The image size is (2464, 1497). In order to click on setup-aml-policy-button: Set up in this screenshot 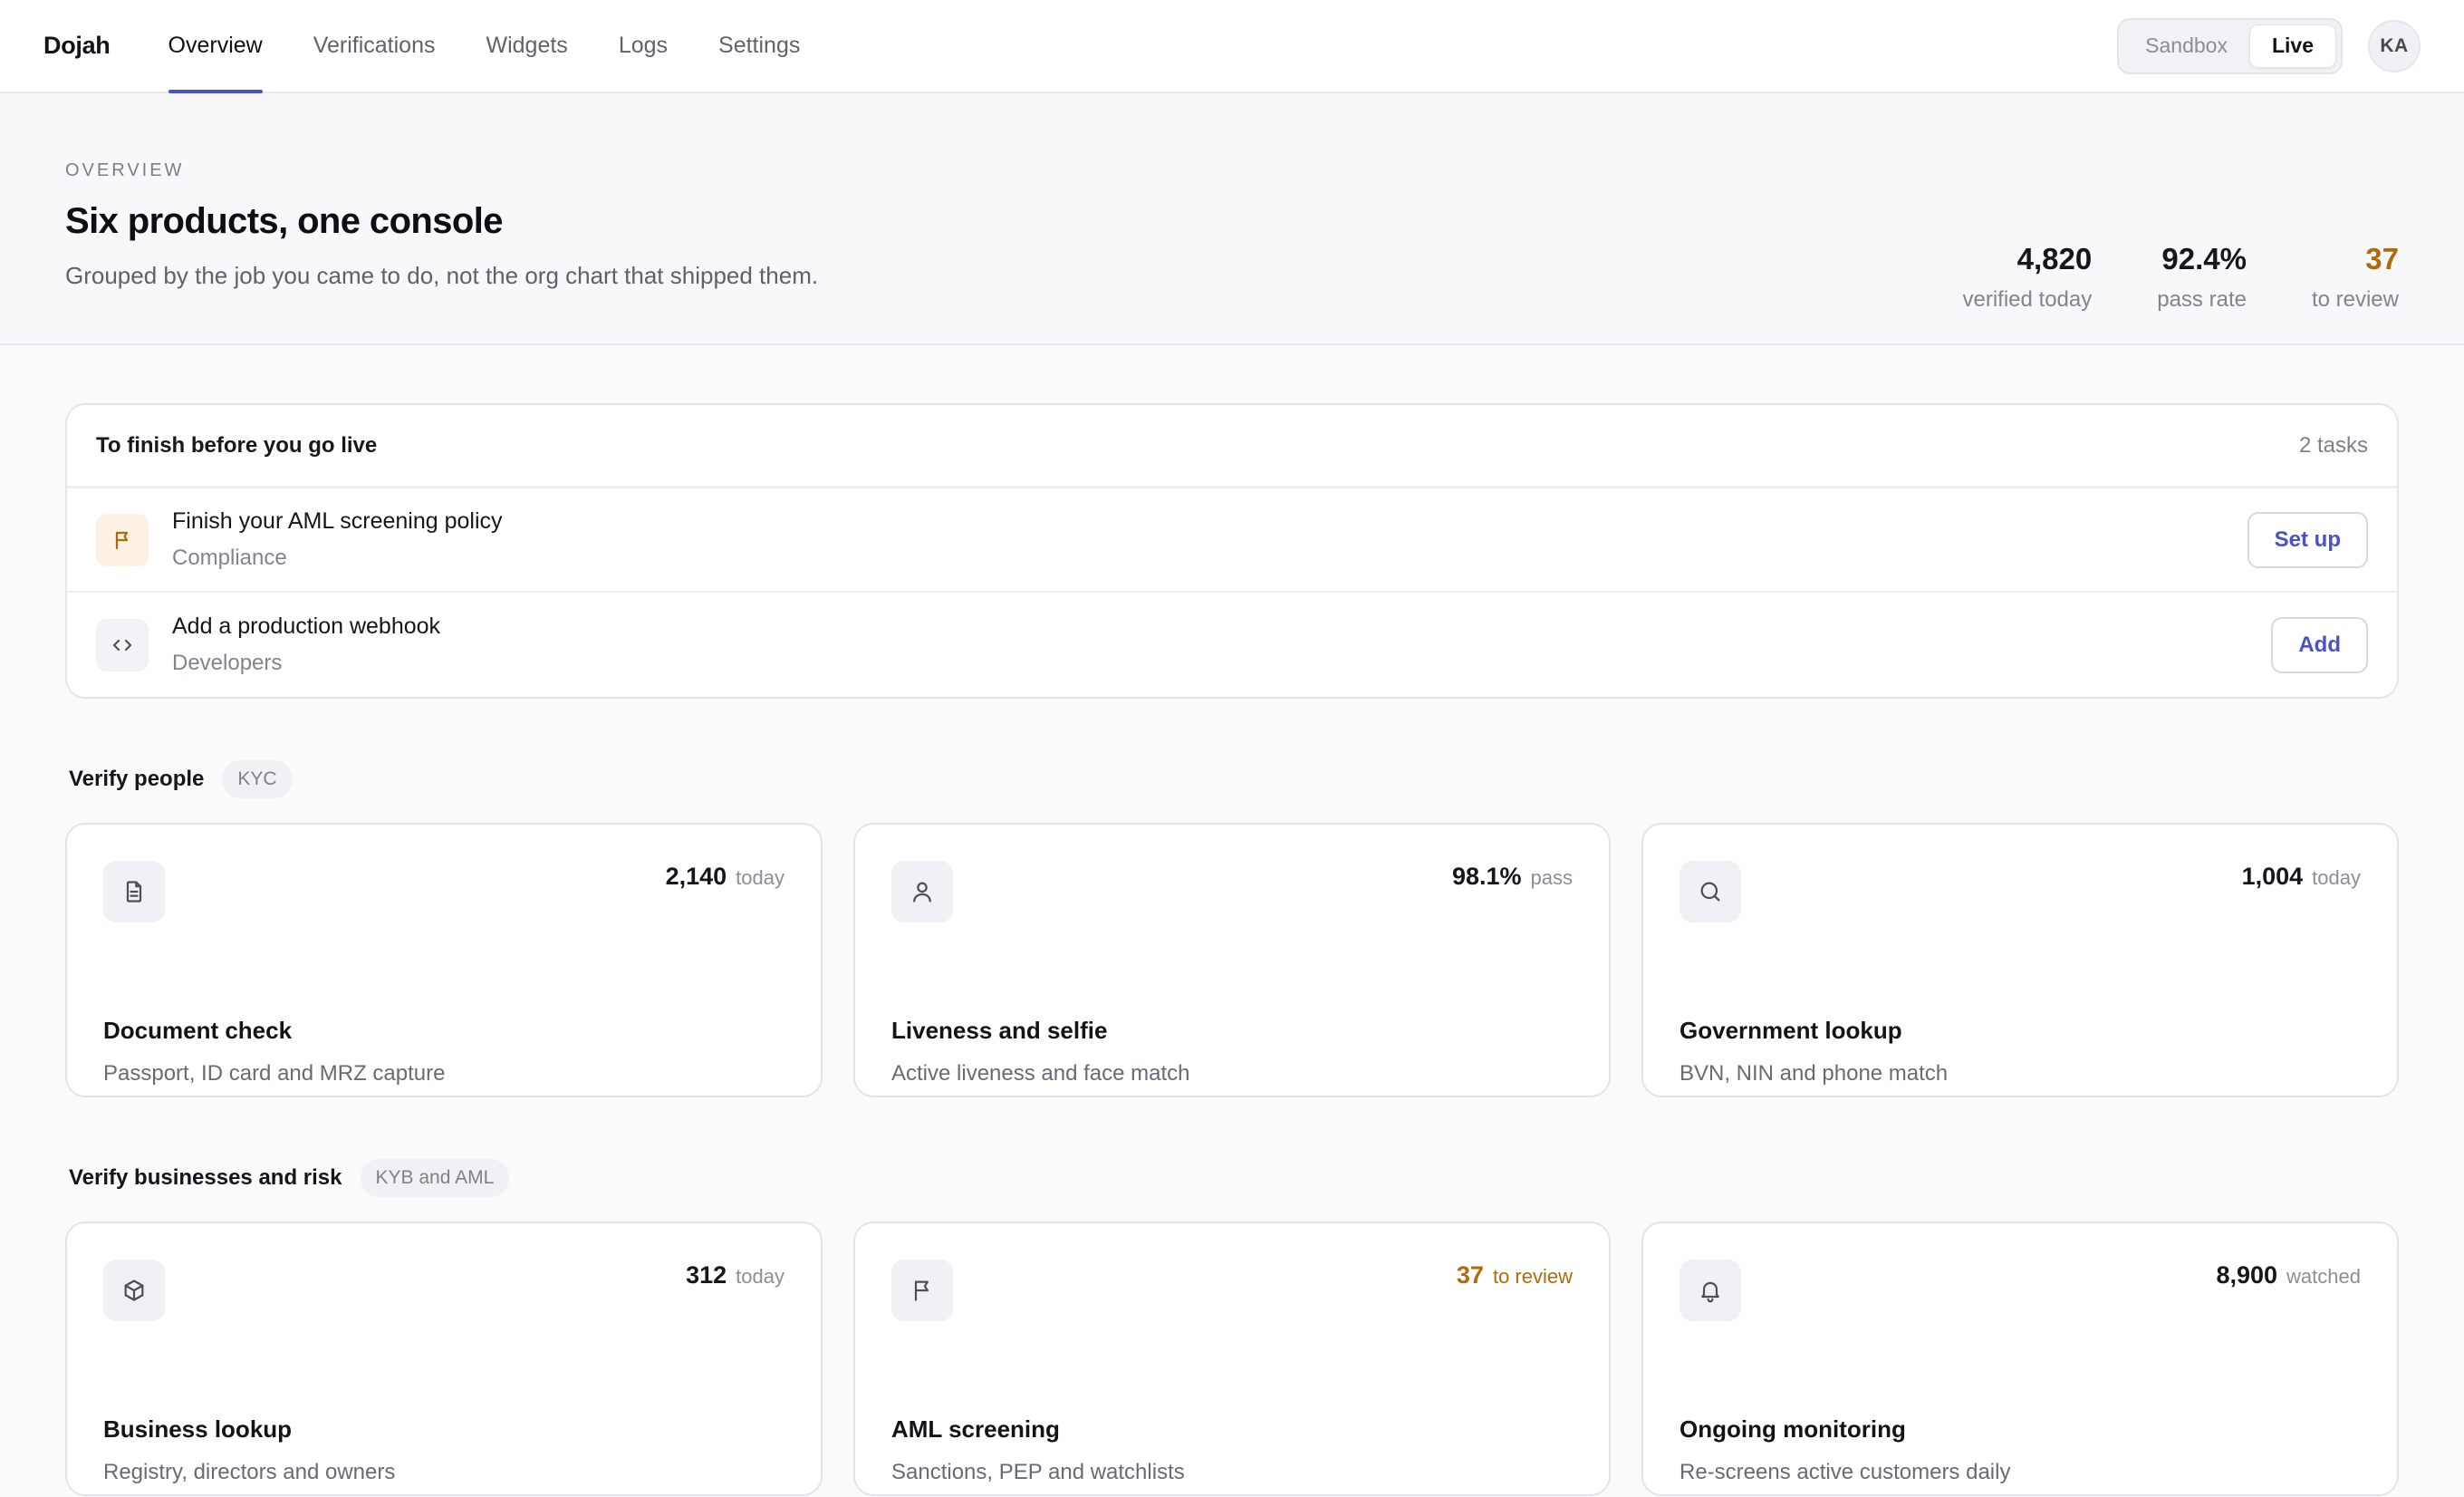, I will do `click(2307, 539)`.